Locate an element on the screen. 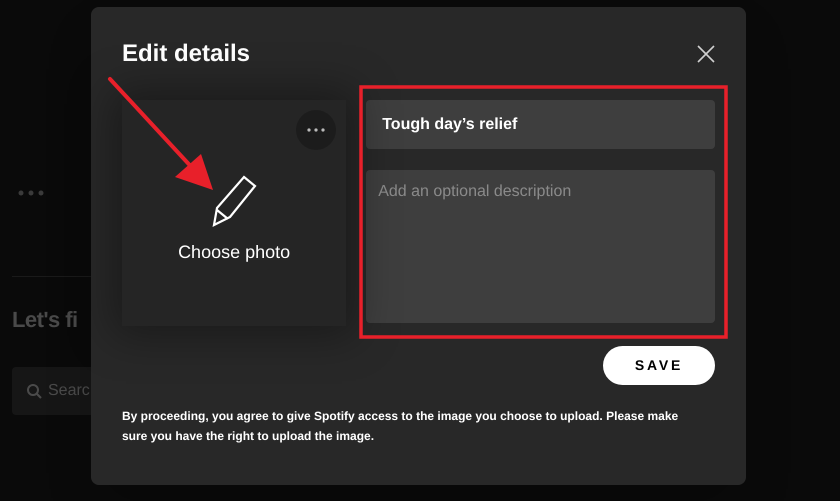  pencil-icon is located at coordinates (234, 200).